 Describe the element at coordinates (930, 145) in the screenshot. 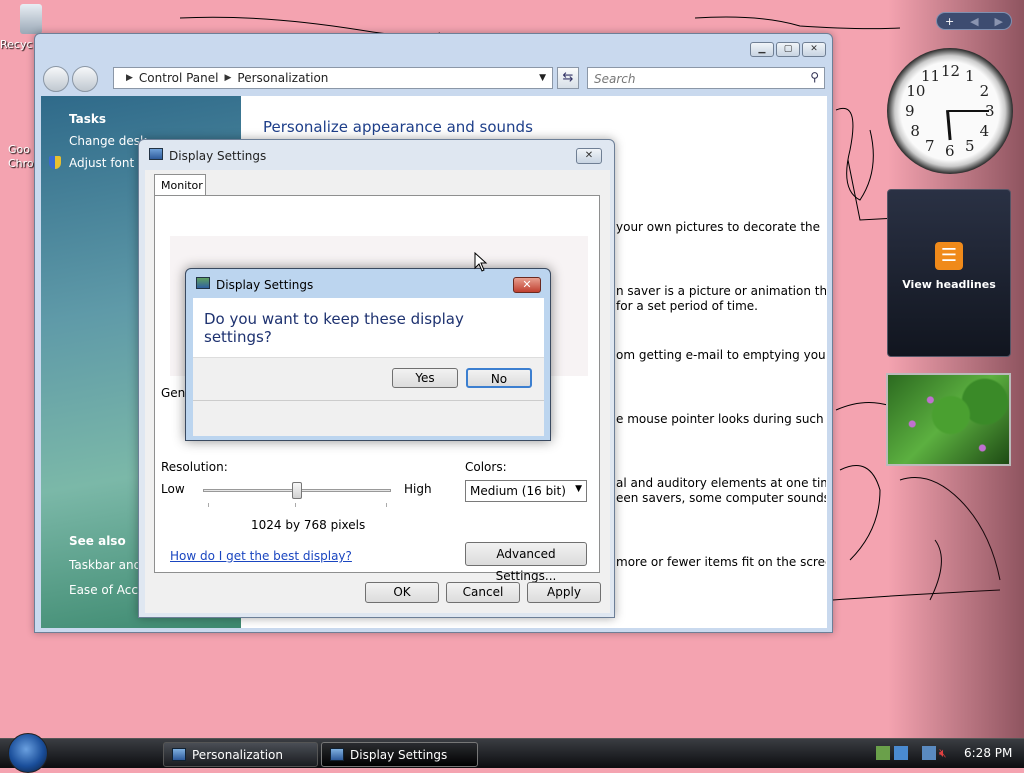

I see `clock-number: 7` at that location.